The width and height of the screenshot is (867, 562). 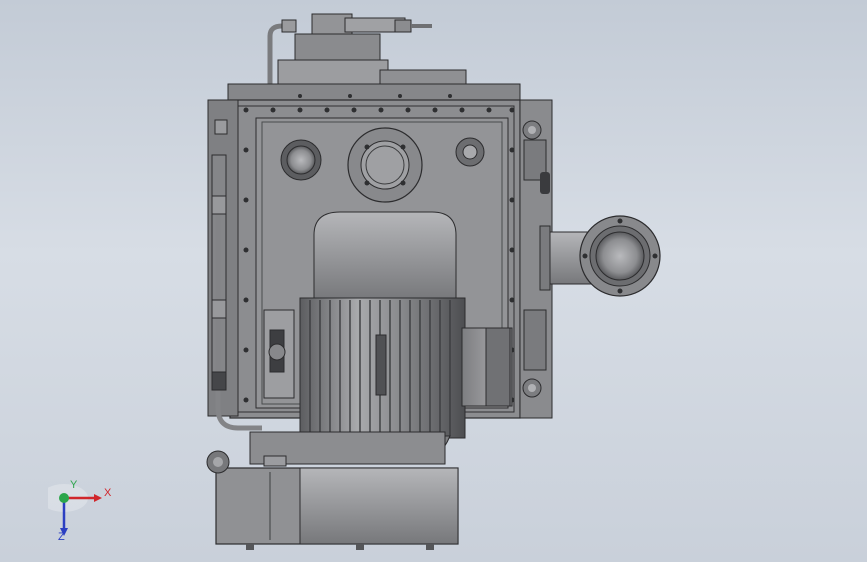 I want to click on z-axis-label: Z, so click(x=61, y=537).